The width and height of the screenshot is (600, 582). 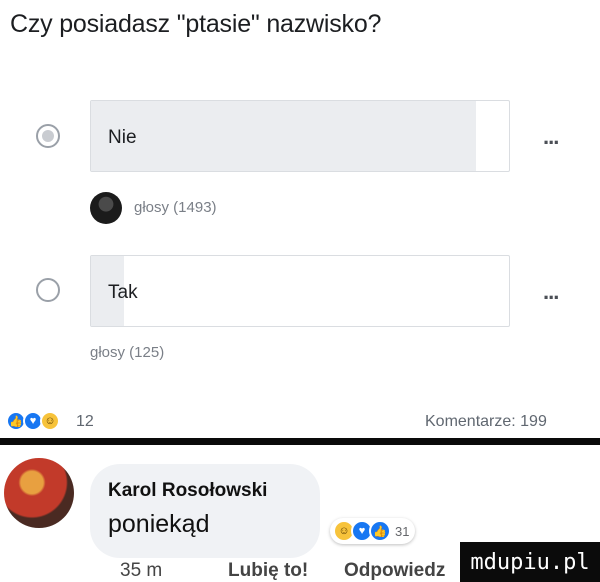 I want to click on comment-time: 35 m, so click(x=141, y=571).